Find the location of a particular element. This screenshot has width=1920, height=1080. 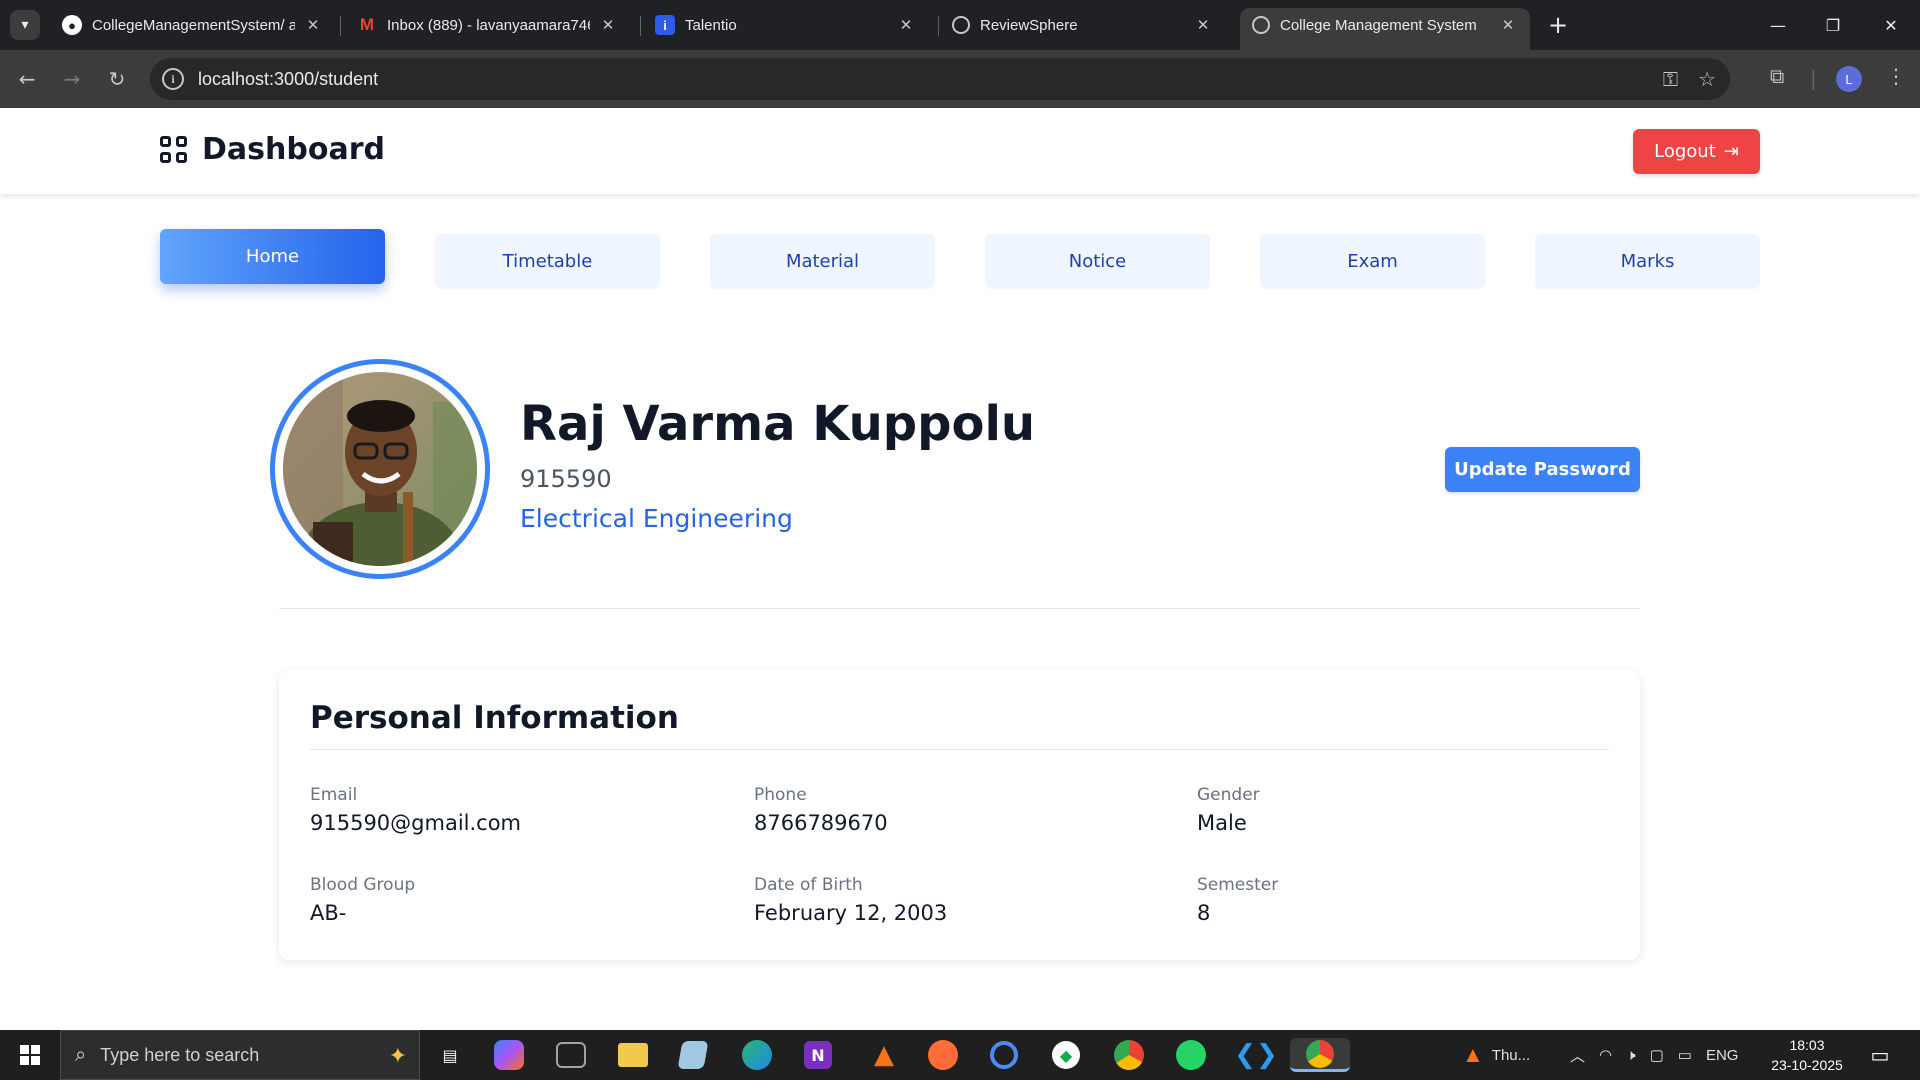

onenote-icon: N is located at coordinates (818, 1055).